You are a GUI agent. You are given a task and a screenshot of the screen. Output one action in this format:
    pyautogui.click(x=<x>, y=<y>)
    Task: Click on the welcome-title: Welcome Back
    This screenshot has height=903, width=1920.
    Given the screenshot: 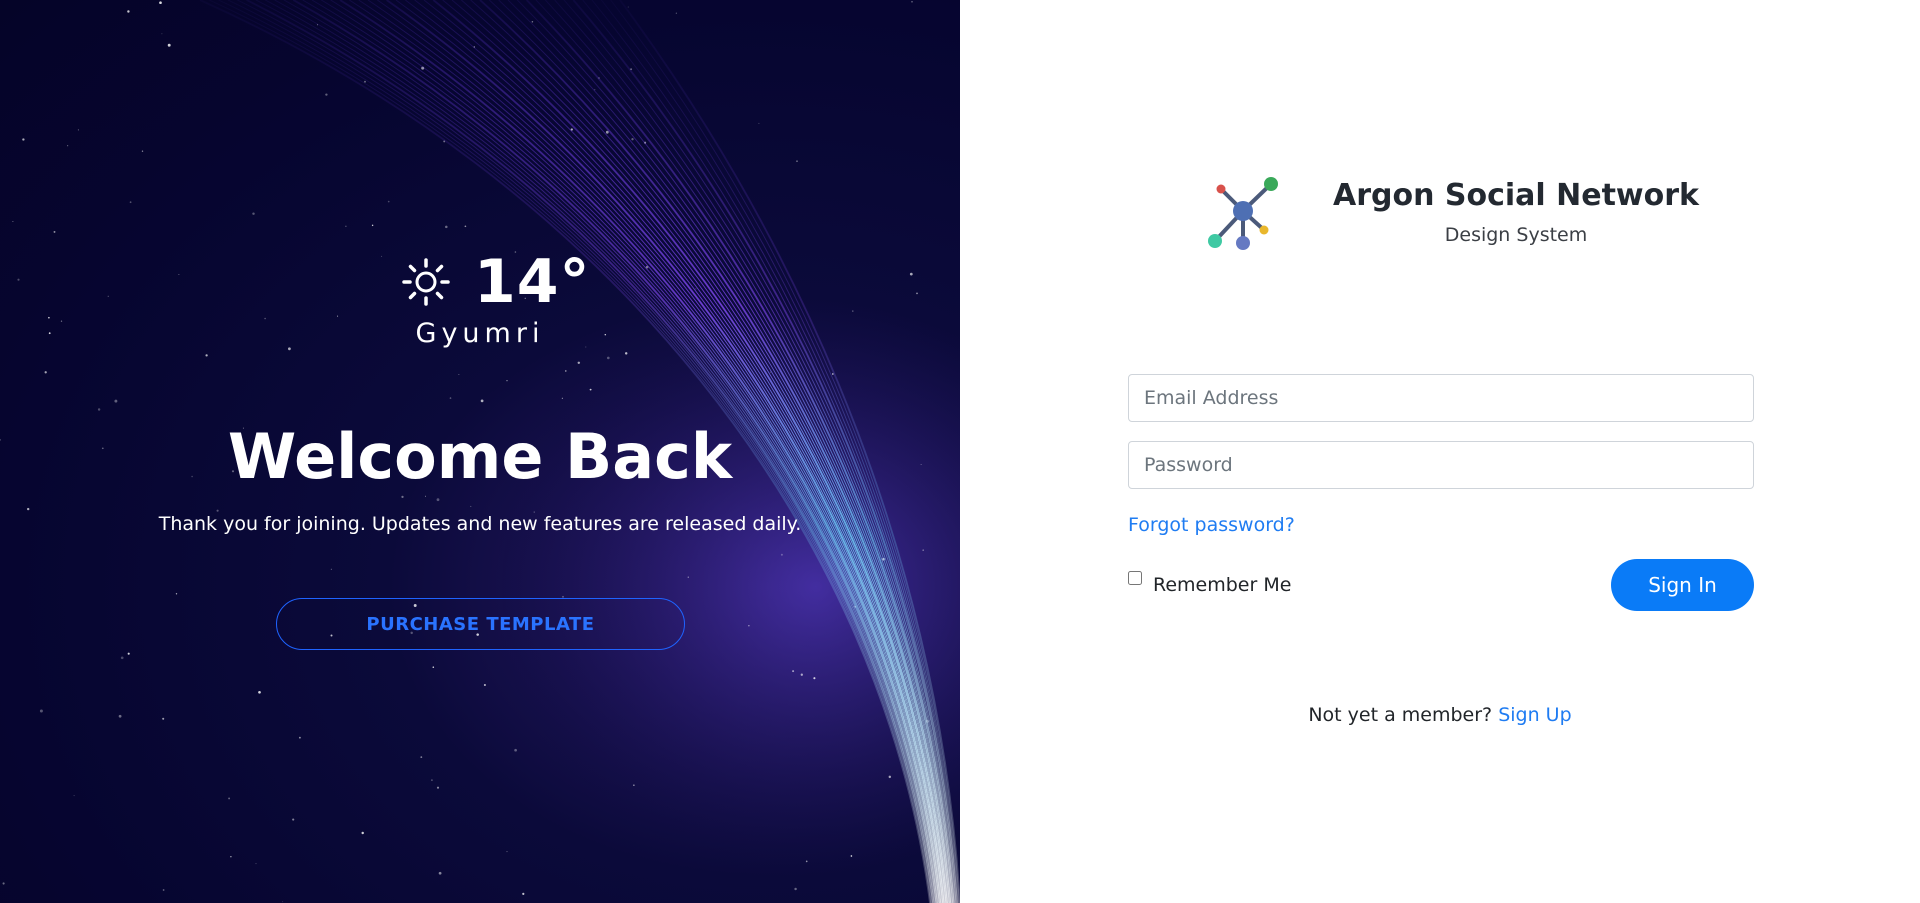 What is the action you would take?
    pyautogui.click(x=480, y=456)
    